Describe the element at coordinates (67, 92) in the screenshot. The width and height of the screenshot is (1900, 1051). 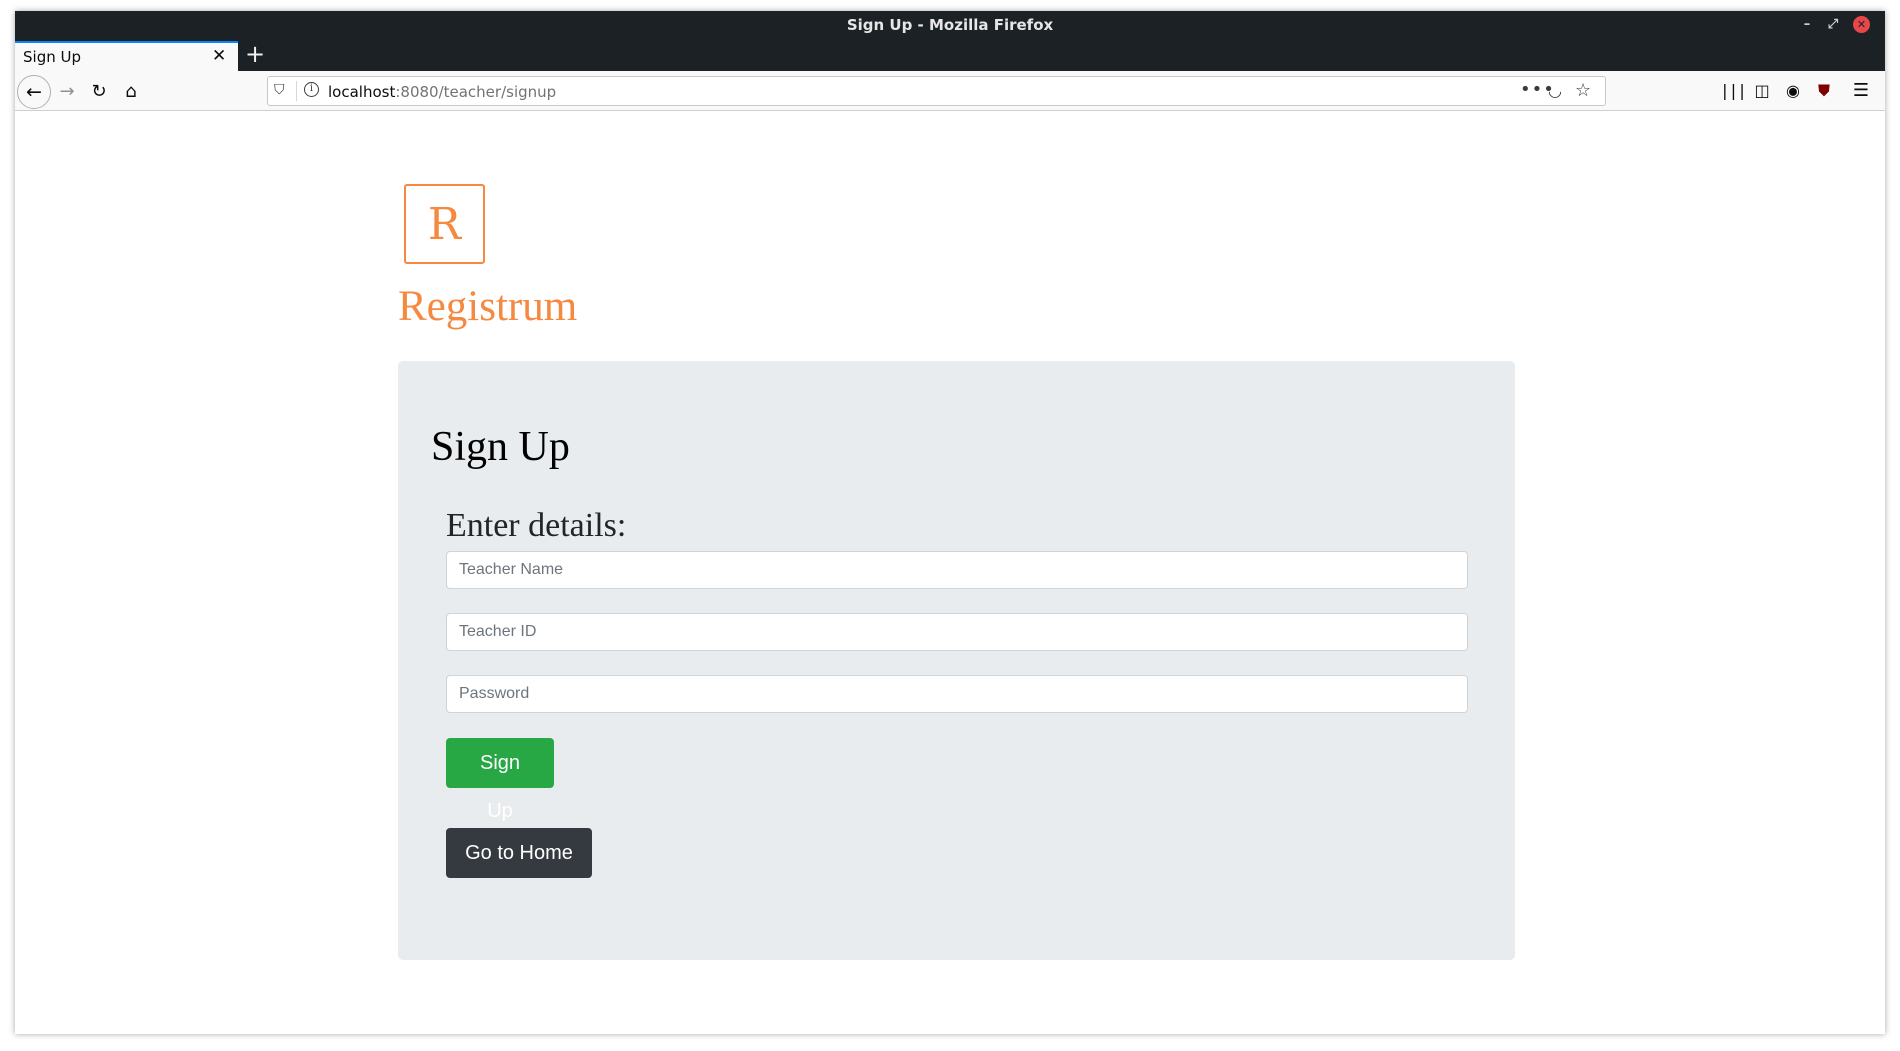
I see `forward-icon: →` at that location.